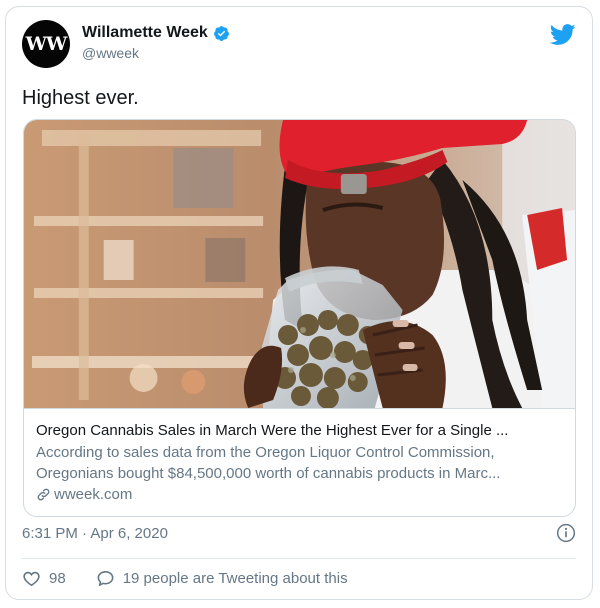  What do you see at coordinates (299, 46) in the screenshot?
I see `tweet-header: WW Willamette Week @wweek` at bounding box center [299, 46].